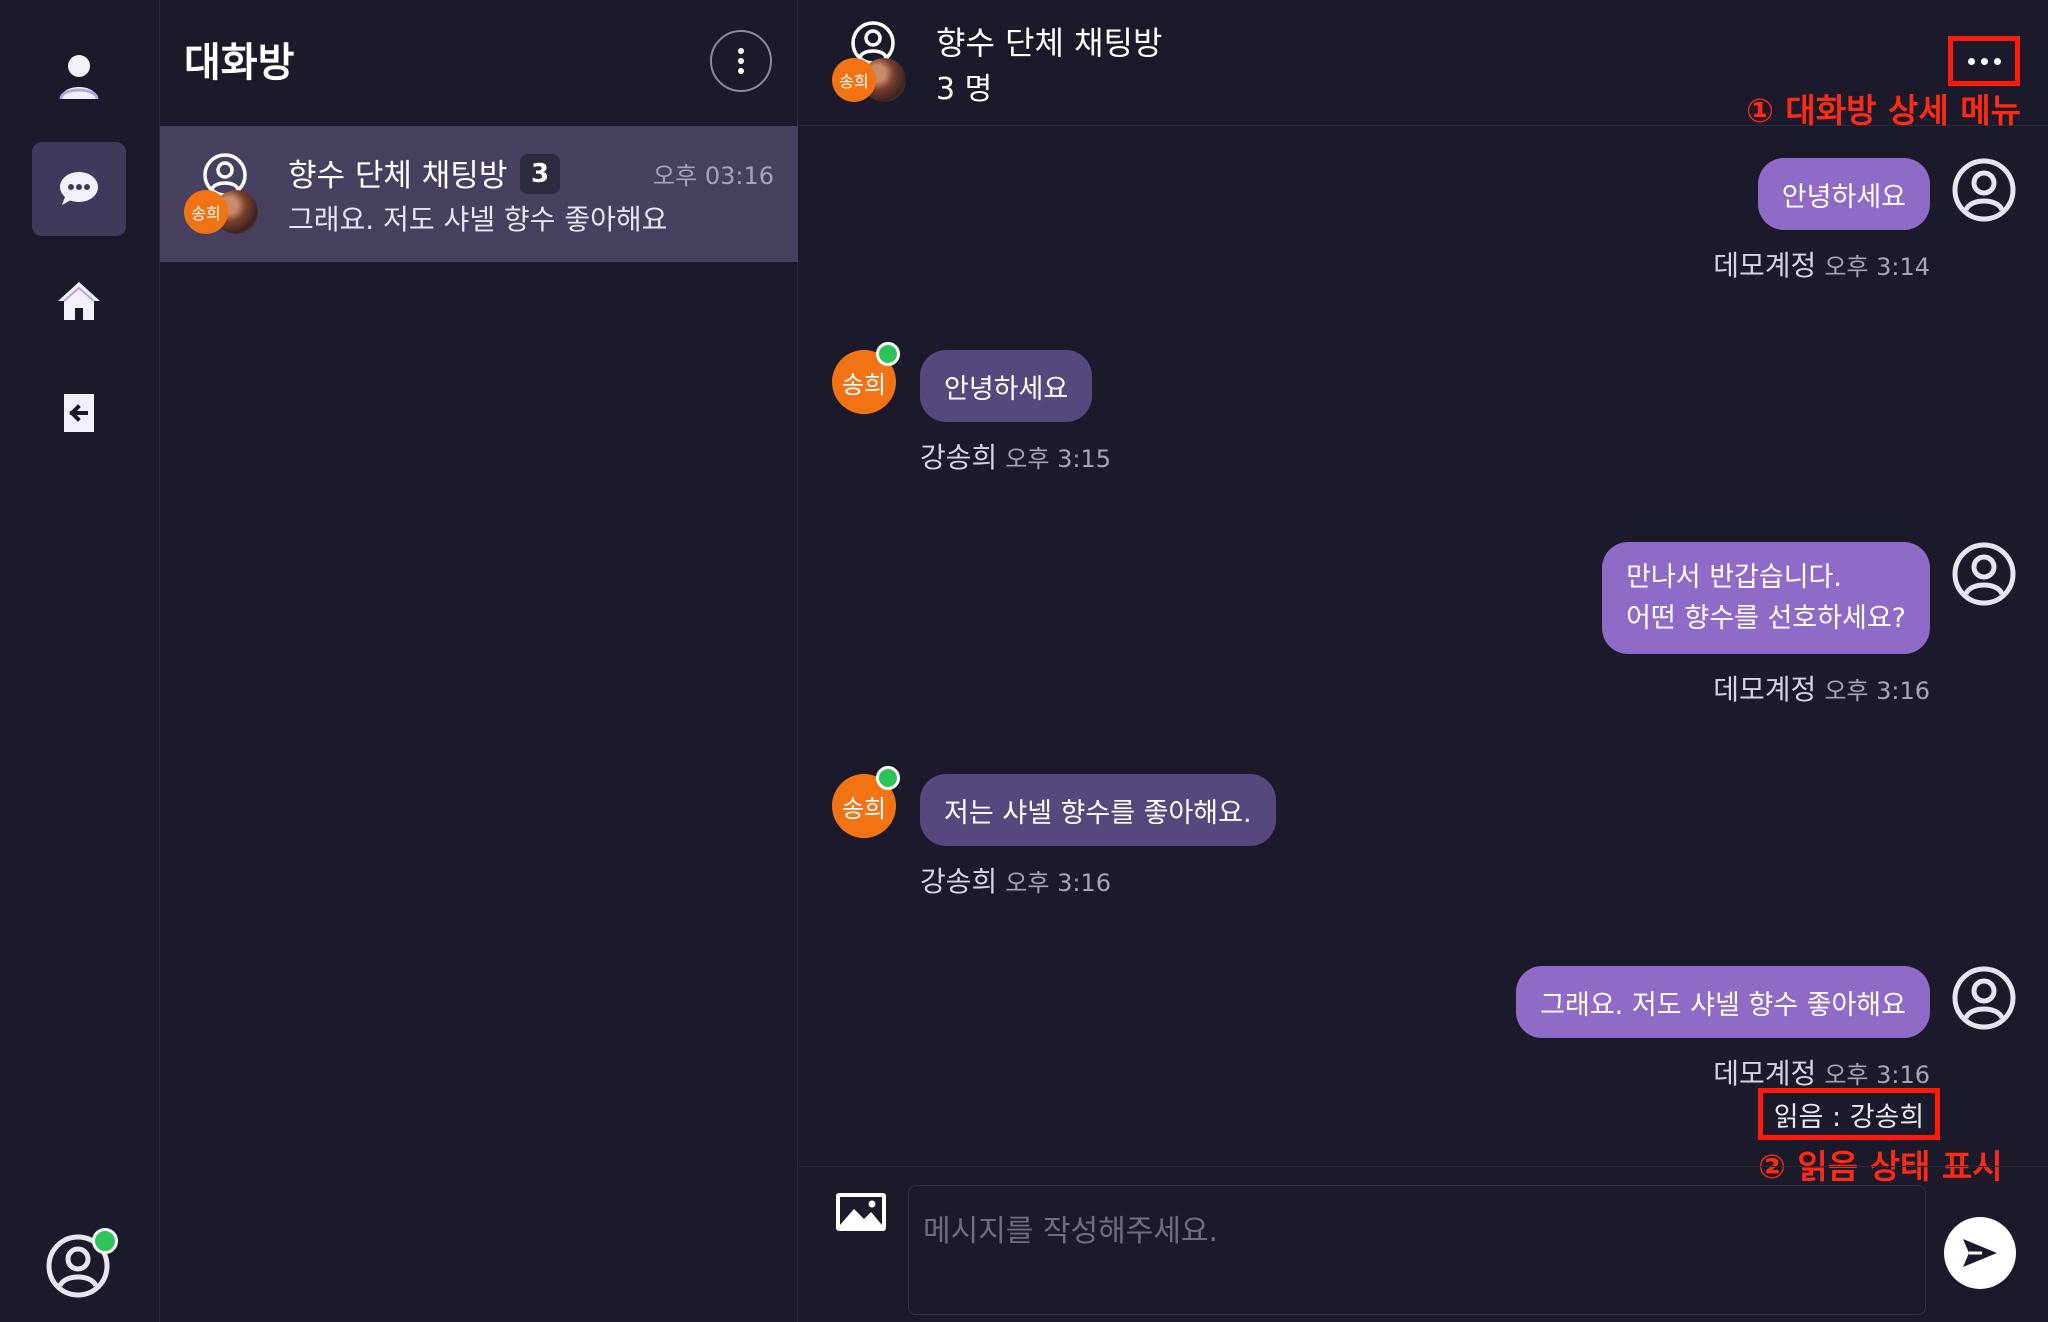  Describe the element at coordinates (964, 89) in the screenshot. I see `chat-member-count: 3 명` at that location.